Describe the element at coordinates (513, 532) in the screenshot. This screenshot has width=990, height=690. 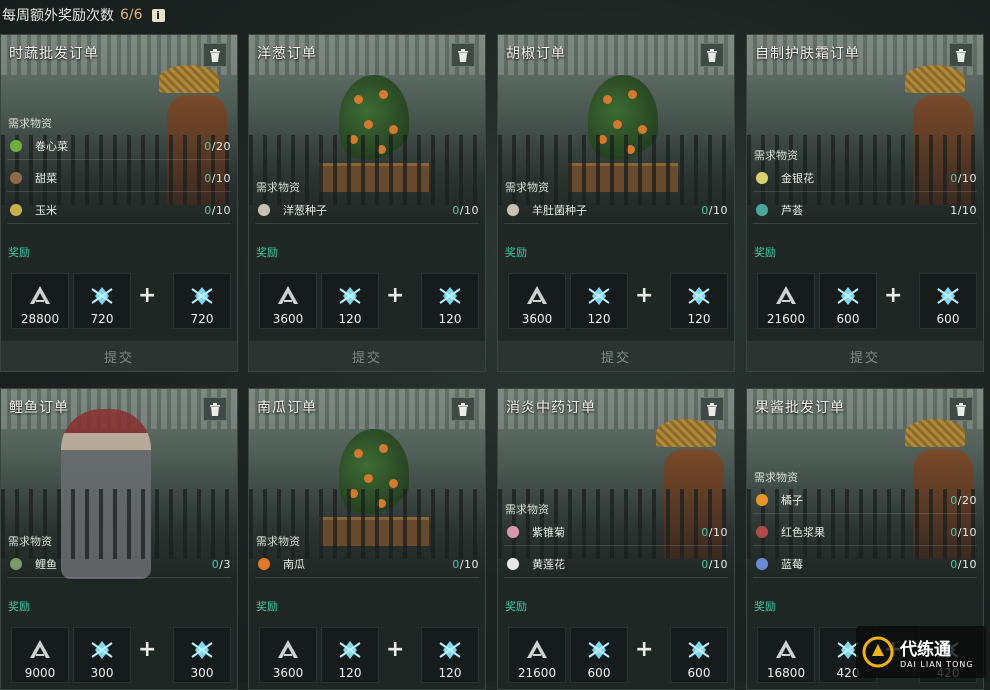
I see `echinacea-icon` at that location.